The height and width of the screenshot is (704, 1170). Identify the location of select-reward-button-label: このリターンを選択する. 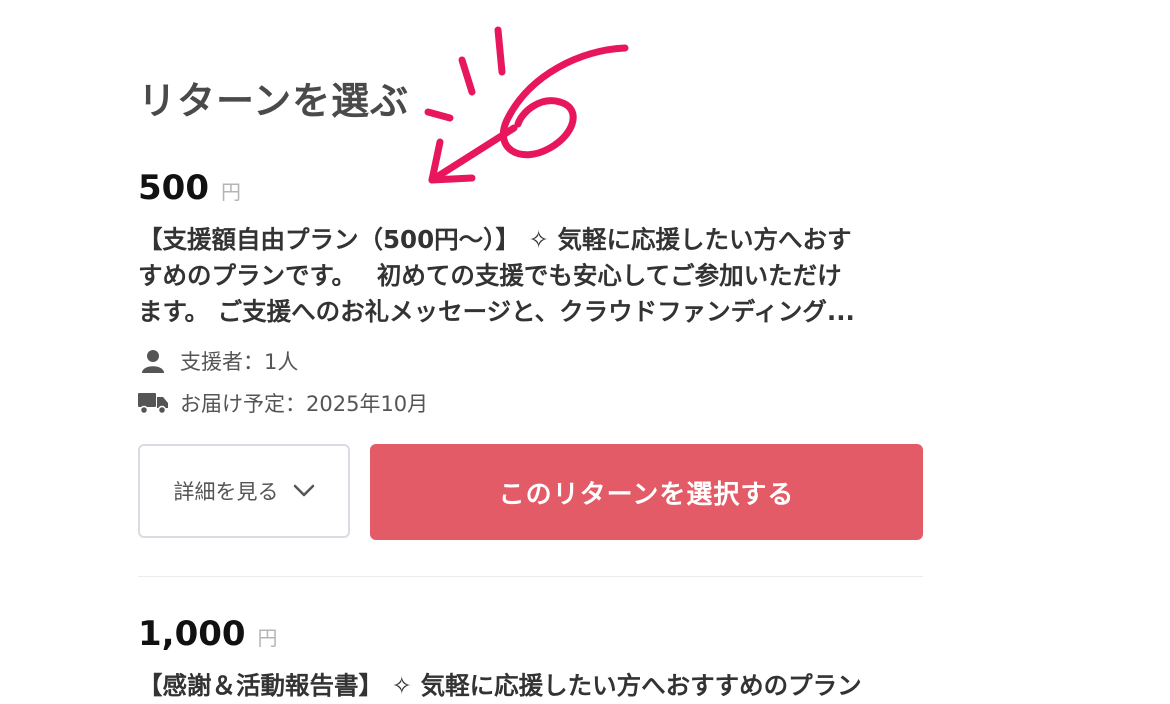
(646, 494).